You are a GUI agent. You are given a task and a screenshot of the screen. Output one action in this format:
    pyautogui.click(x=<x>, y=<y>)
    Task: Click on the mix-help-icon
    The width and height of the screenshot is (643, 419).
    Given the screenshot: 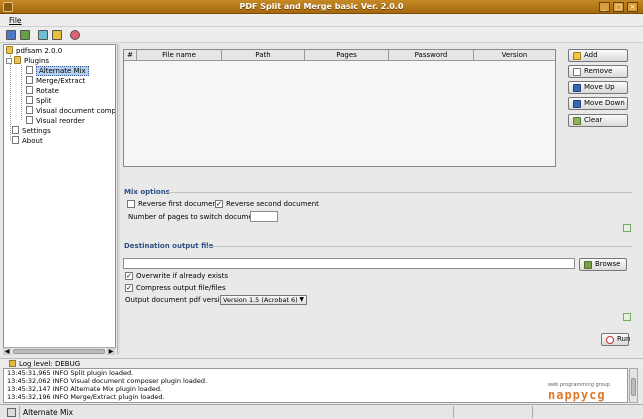 What is the action you would take?
    pyautogui.click(x=627, y=228)
    